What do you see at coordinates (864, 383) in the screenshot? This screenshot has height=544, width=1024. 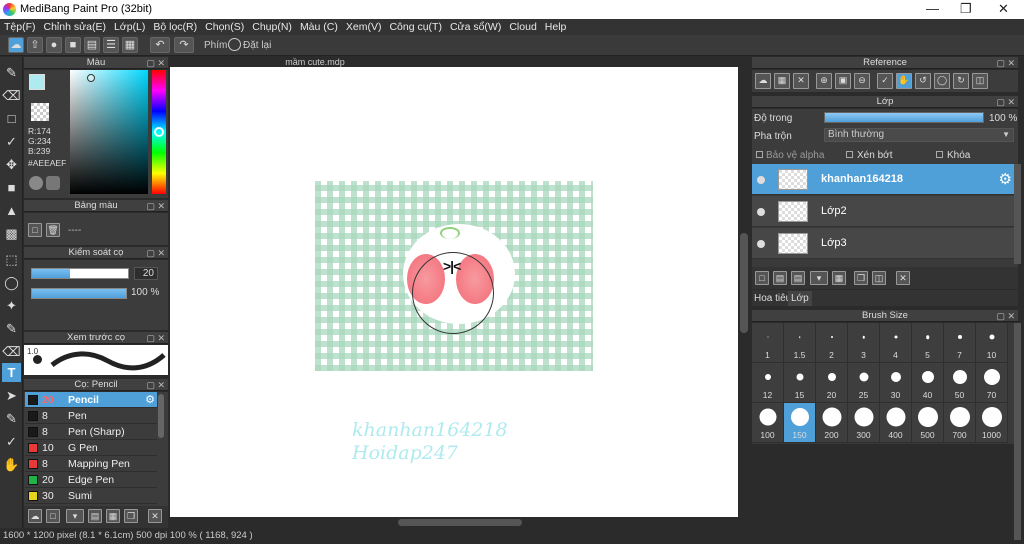 I see `brush-size-option: 25` at bounding box center [864, 383].